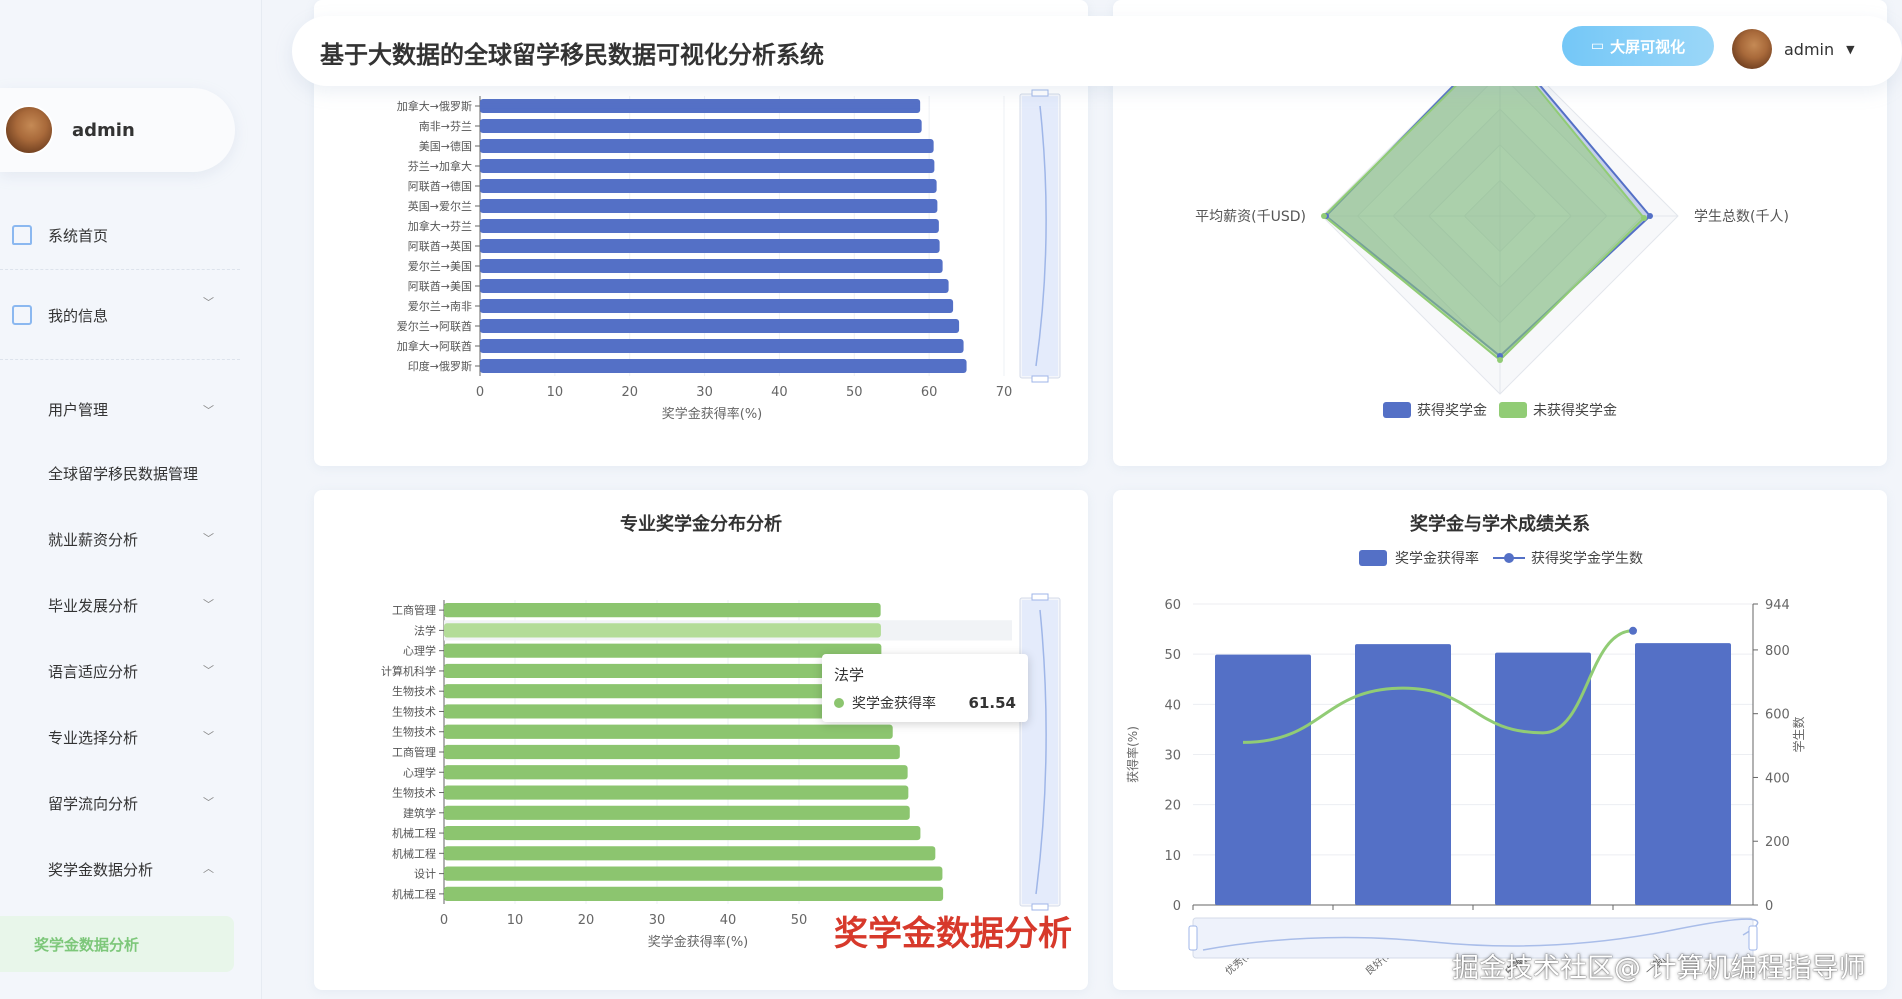 This screenshot has width=1902, height=999. Describe the element at coordinates (698, 942) in the screenshot. I see `x-axis-label: 奖学金获得率(%)` at that location.